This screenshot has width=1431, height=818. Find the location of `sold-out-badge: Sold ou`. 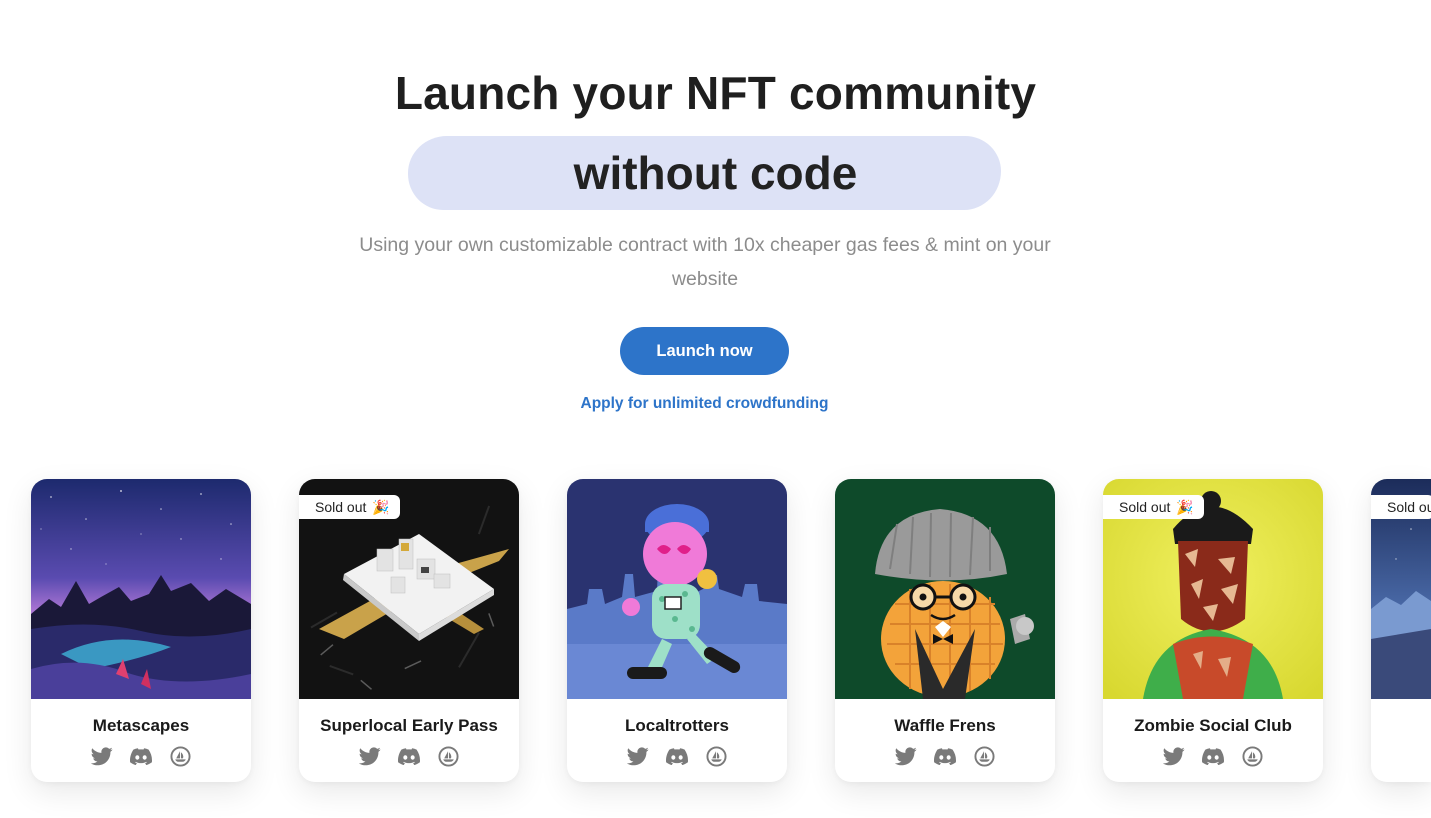

sold-out-badge: Sold ou is located at coordinates (1401, 507).